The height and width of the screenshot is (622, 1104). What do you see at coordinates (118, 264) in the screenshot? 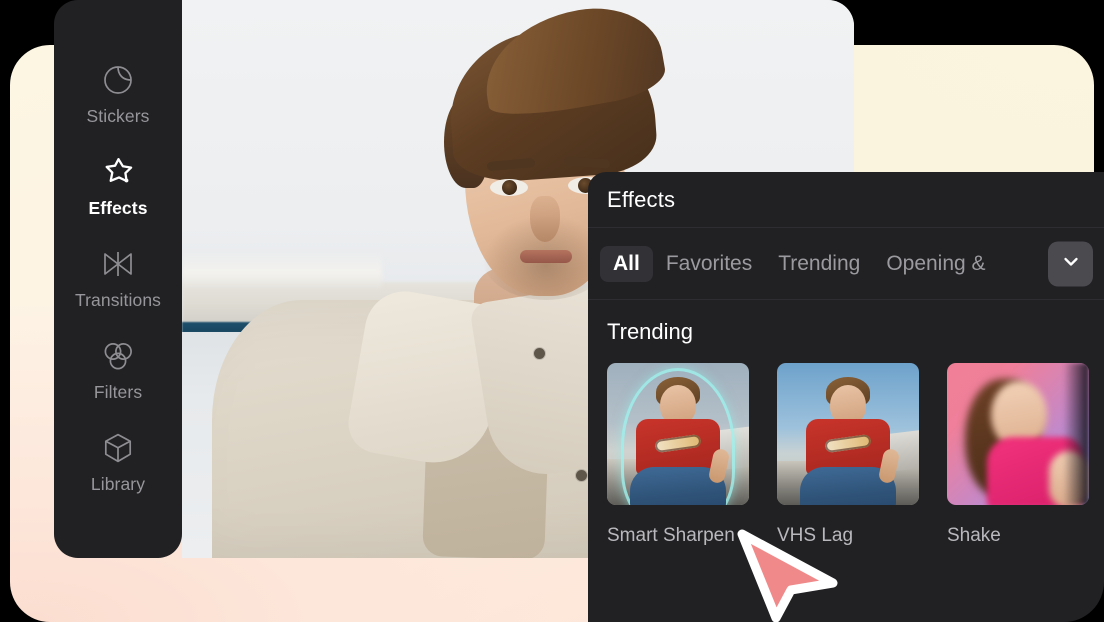
I see `transition-icon` at bounding box center [118, 264].